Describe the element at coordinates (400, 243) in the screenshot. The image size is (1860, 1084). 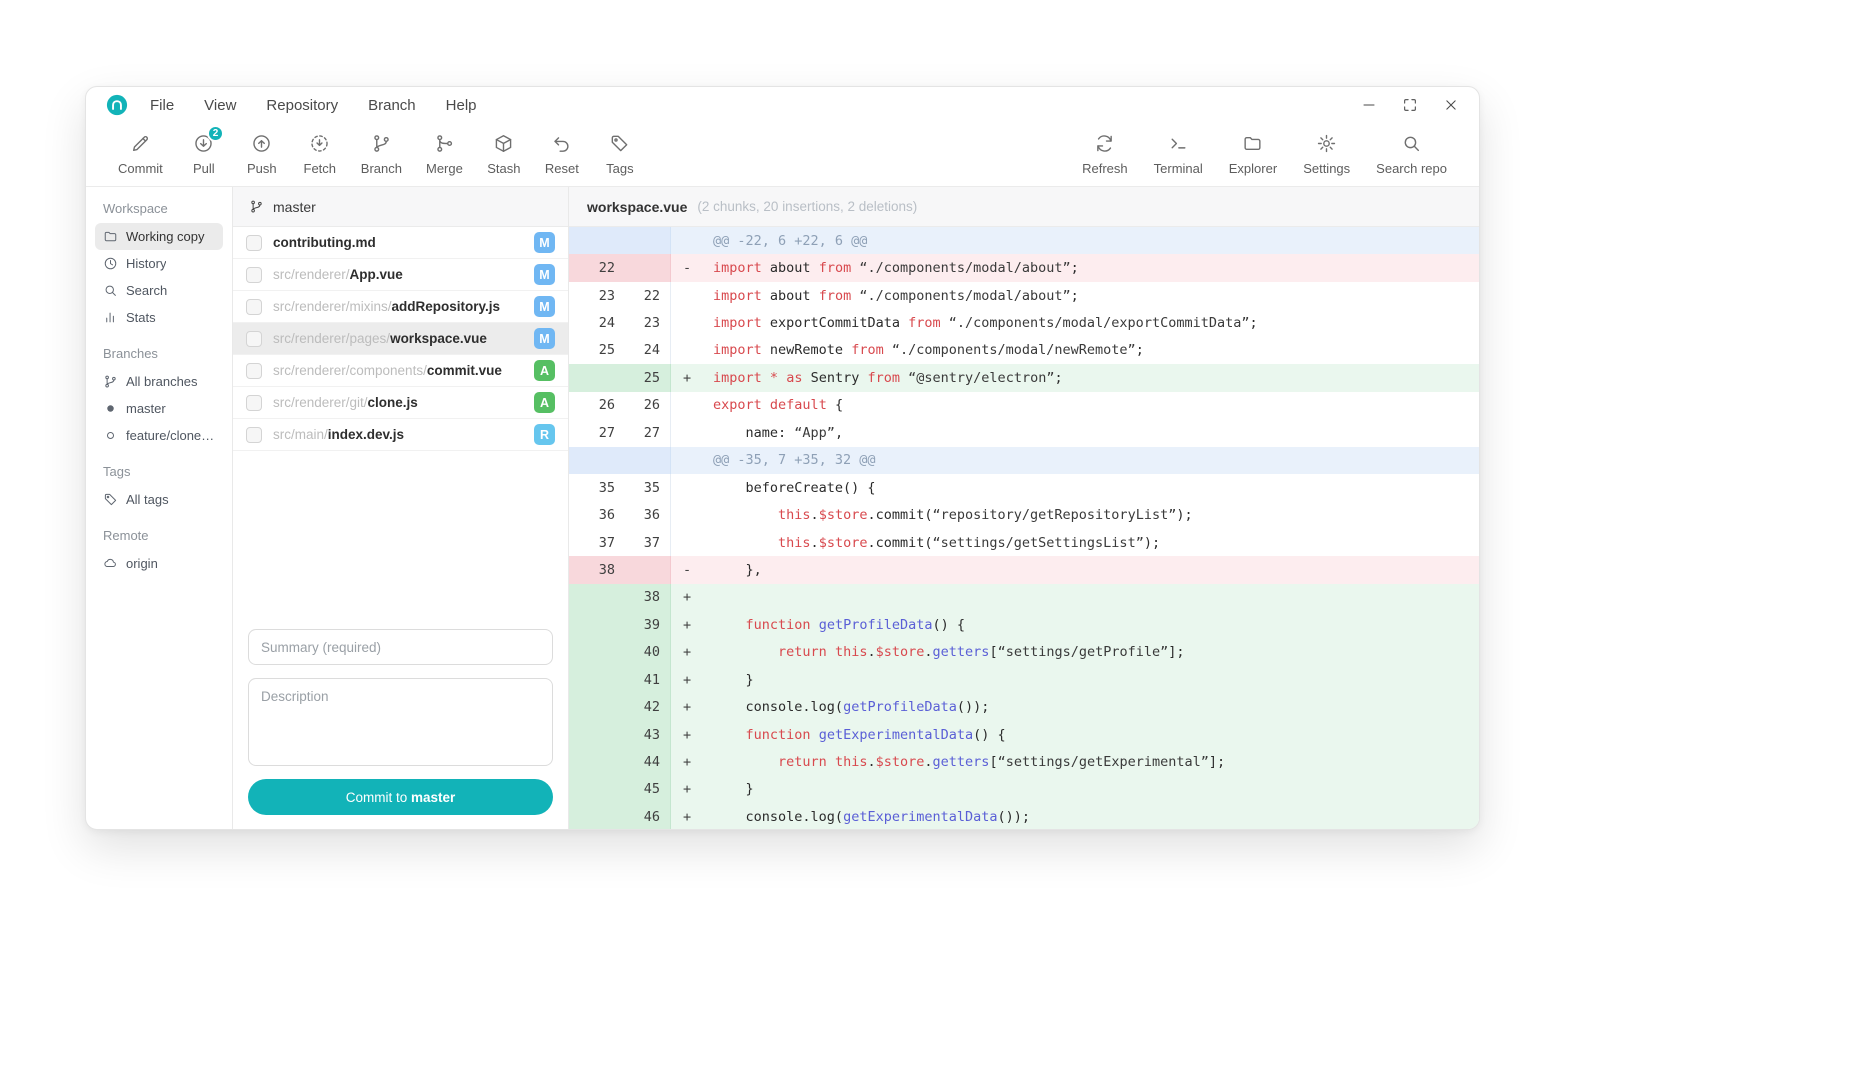
I see `file-row: contributing.md M` at that location.